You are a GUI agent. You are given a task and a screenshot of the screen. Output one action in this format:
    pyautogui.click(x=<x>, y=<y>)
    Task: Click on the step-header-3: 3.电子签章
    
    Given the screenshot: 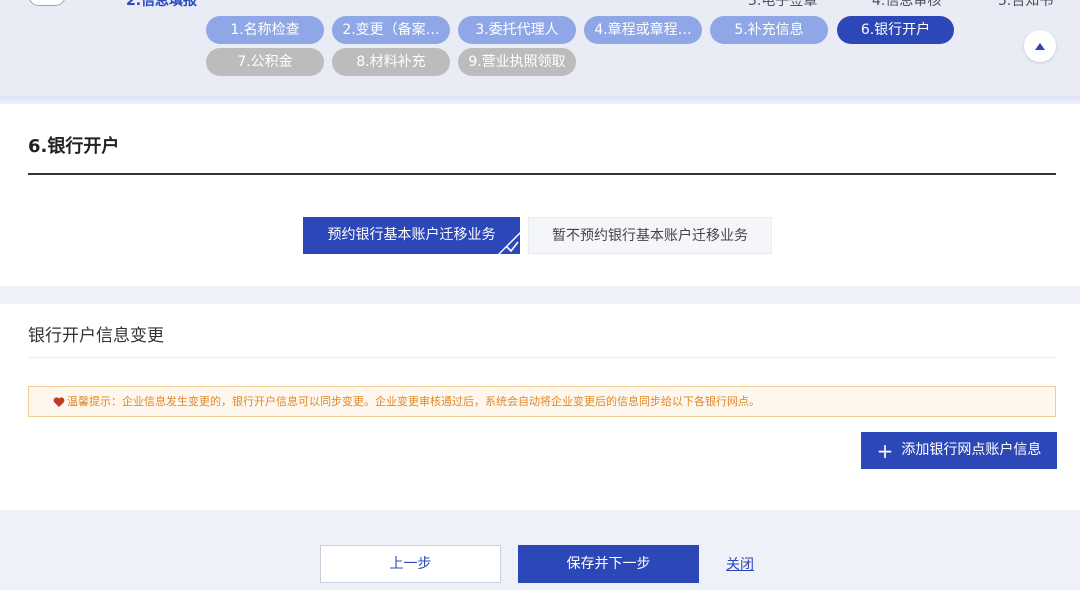 What is the action you would take?
    pyautogui.click(x=783, y=4)
    